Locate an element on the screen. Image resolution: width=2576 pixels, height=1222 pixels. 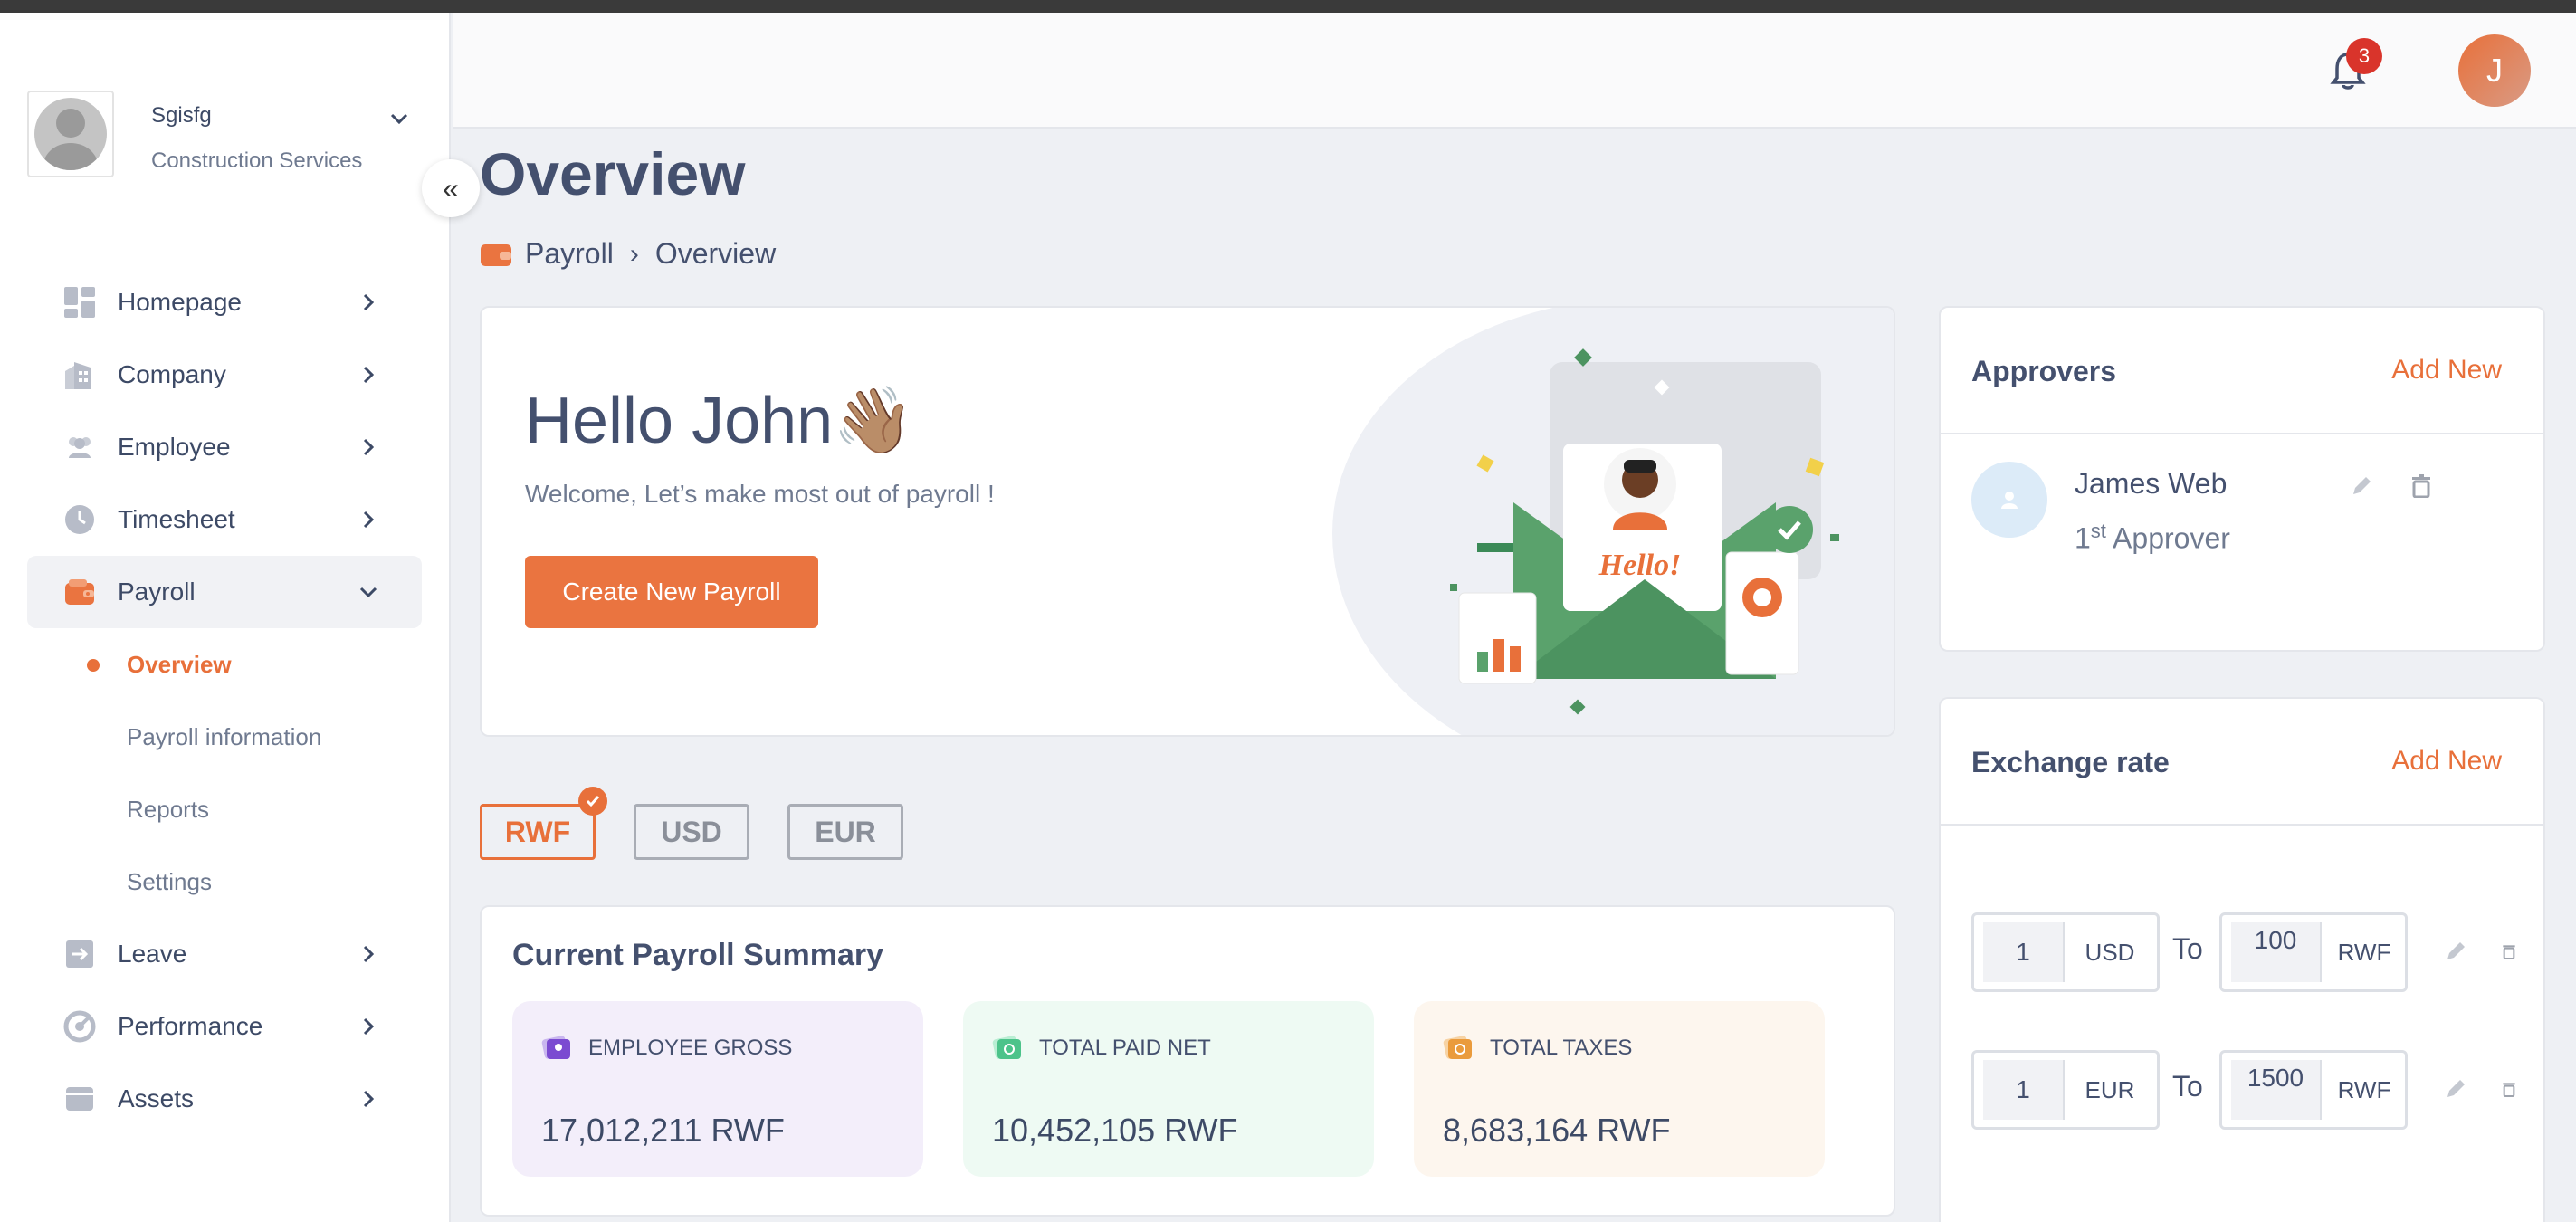
to-amount: 1500 is located at coordinates (2276, 1090).